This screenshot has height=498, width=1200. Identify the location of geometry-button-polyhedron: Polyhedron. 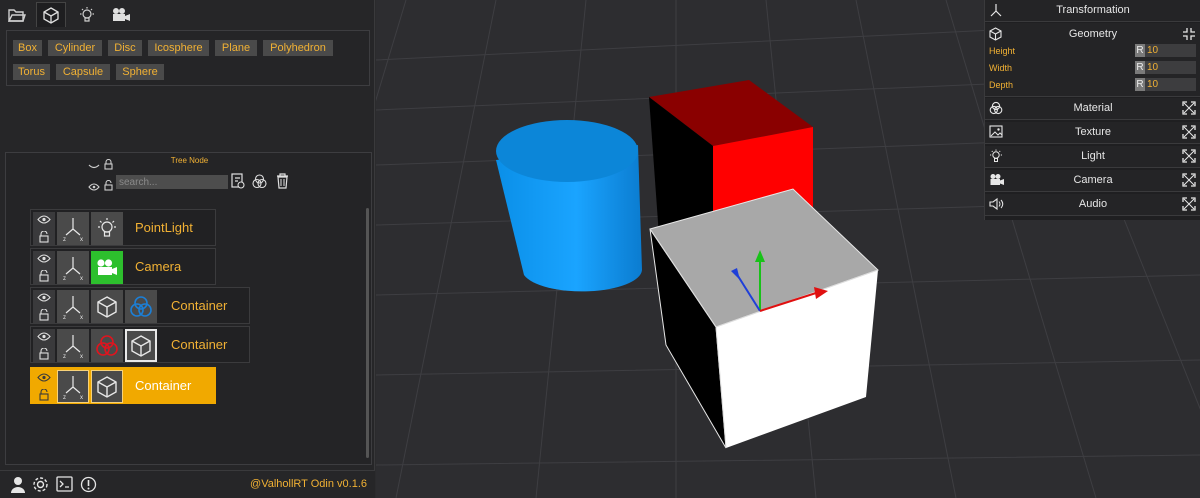
(298, 48).